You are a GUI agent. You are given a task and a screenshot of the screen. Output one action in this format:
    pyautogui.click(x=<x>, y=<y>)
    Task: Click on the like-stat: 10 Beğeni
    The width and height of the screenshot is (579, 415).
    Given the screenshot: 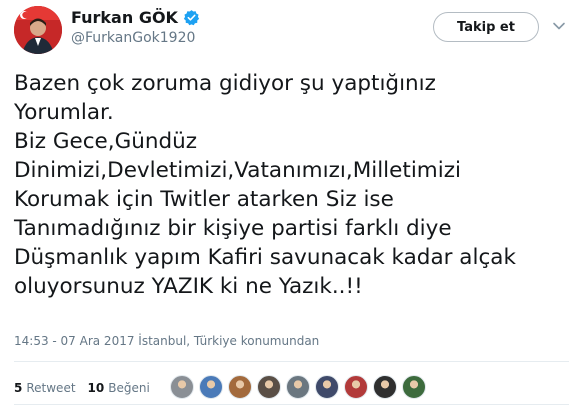 What is the action you would take?
    pyautogui.click(x=119, y=388)
    